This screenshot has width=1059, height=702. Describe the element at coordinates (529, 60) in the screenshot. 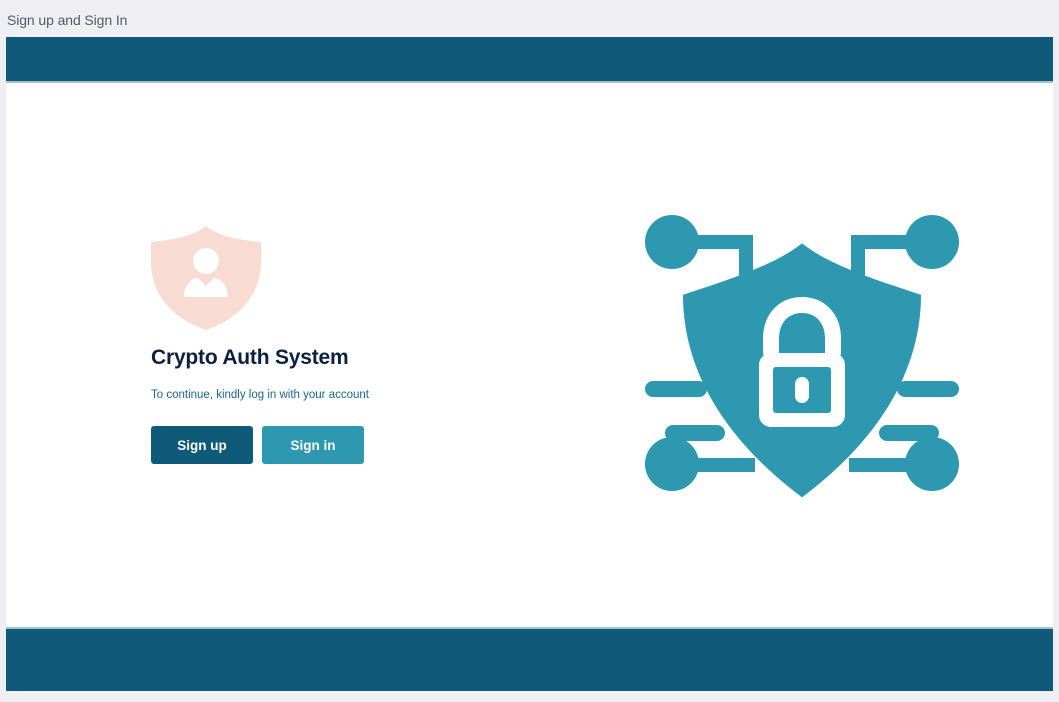

I see `header-bar` at that location.